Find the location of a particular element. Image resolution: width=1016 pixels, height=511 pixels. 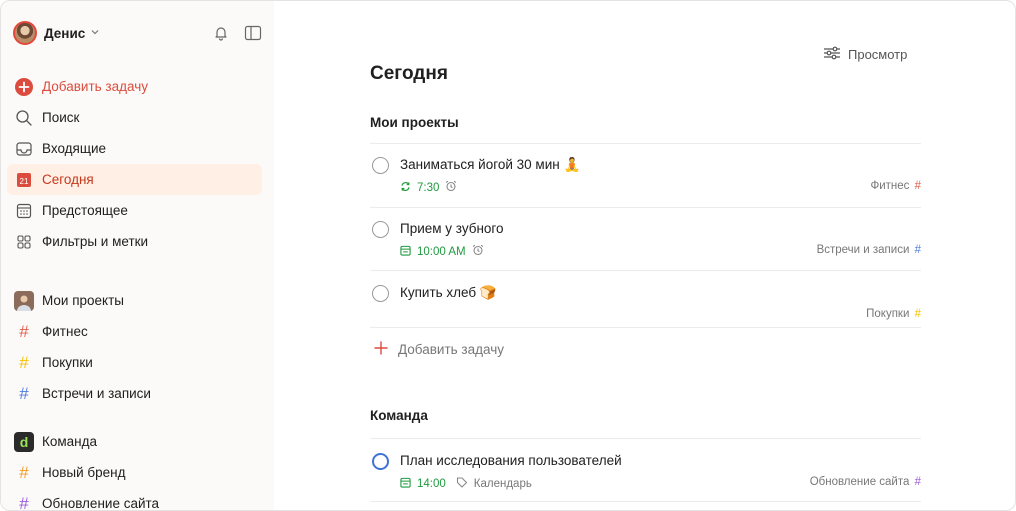

user-name: Денис is located at coordinates (64, 33).